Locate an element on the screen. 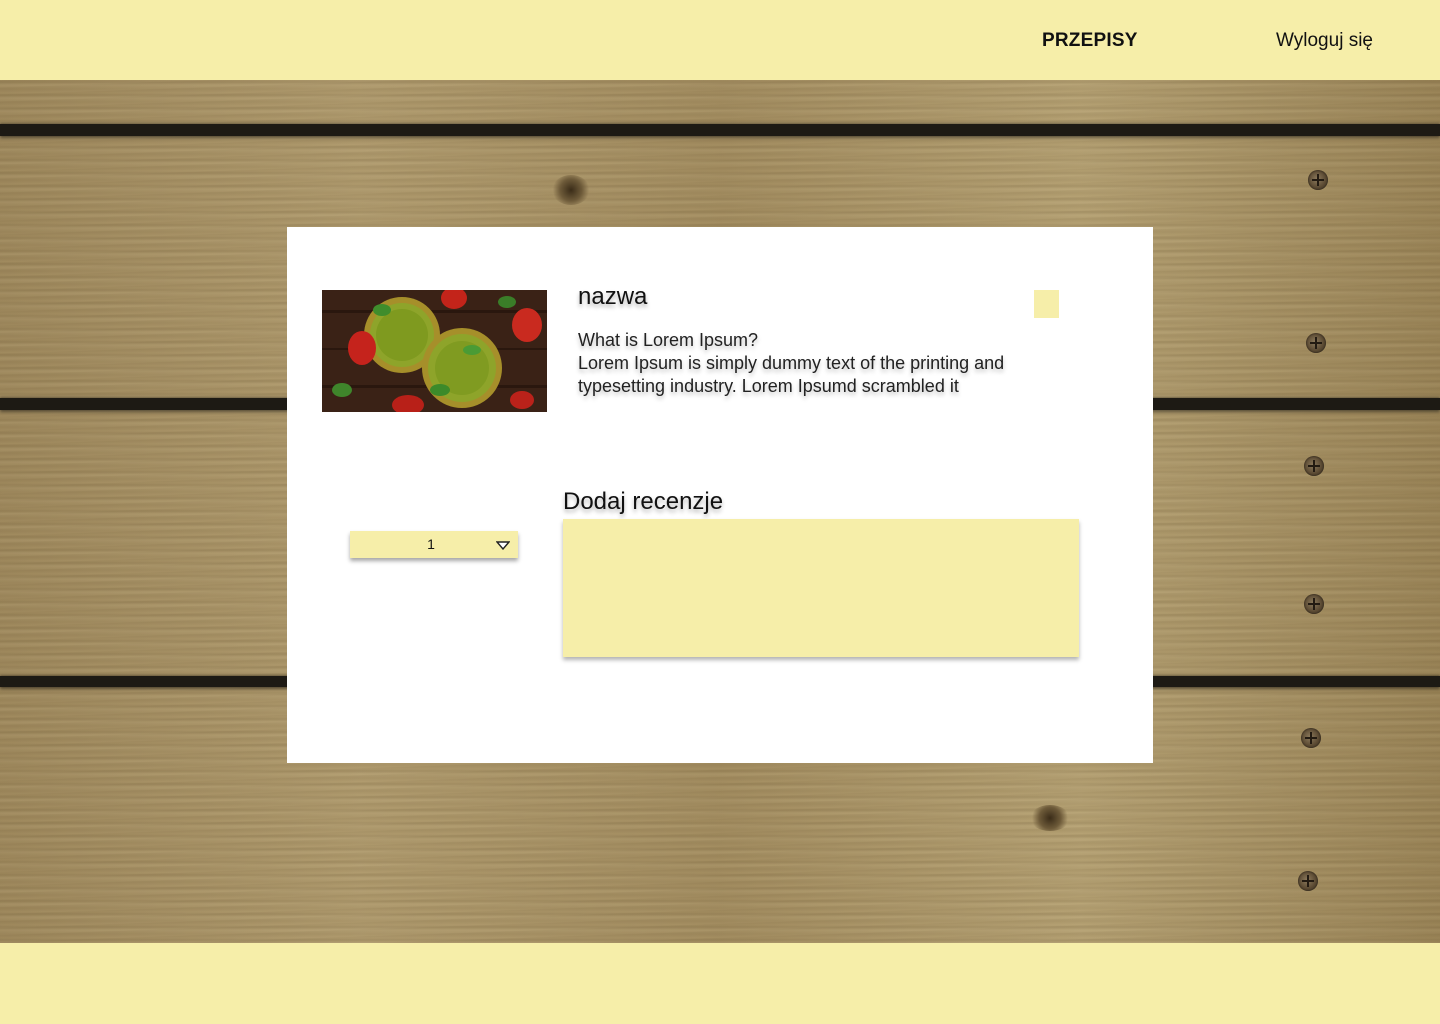 This screenshot has width=1440, height=1024. smoothie-photo-icon is located at coordinates (434, 351).